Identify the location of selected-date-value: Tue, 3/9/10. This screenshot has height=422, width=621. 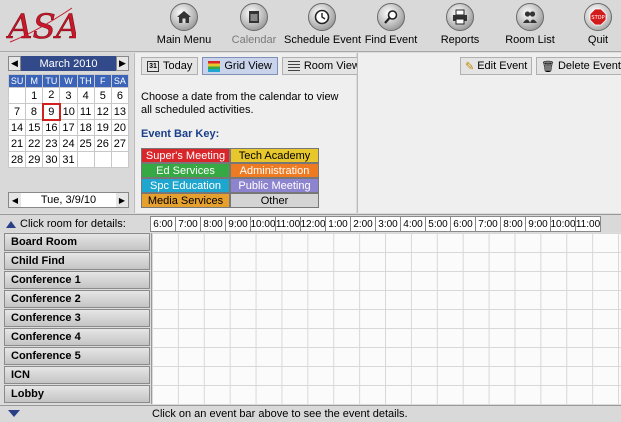
(68, 200).